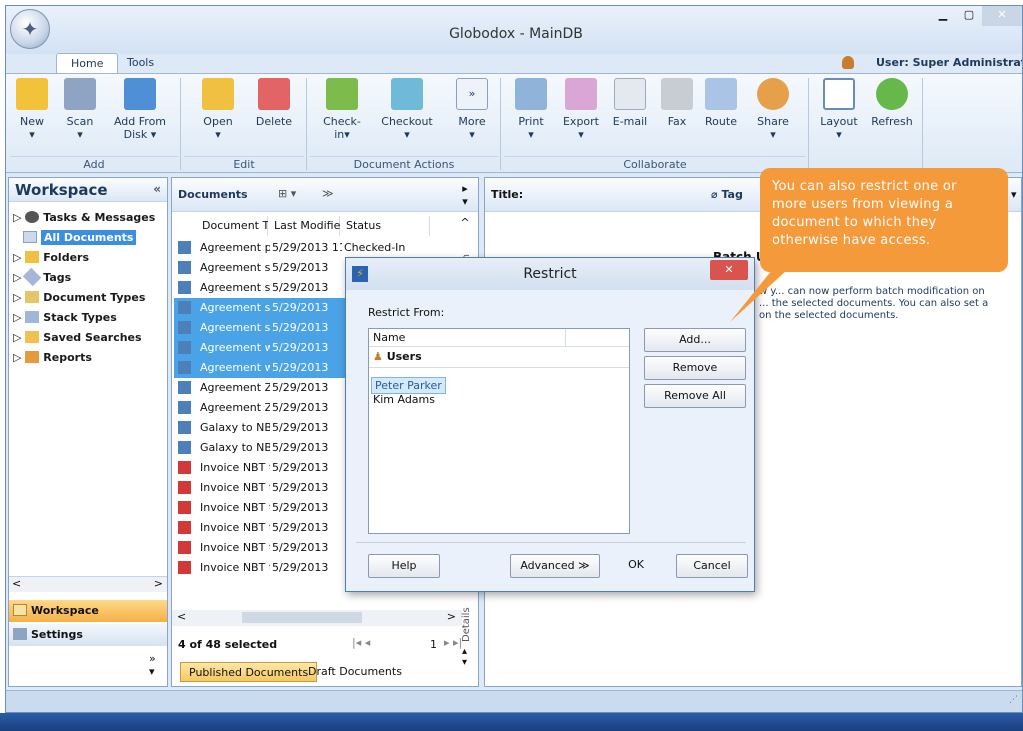 The image size is (1023, 731). Describe the element at coordinates (249, 672) in the screenshot. I see `tab-published-documents: Published Documents` at that location.